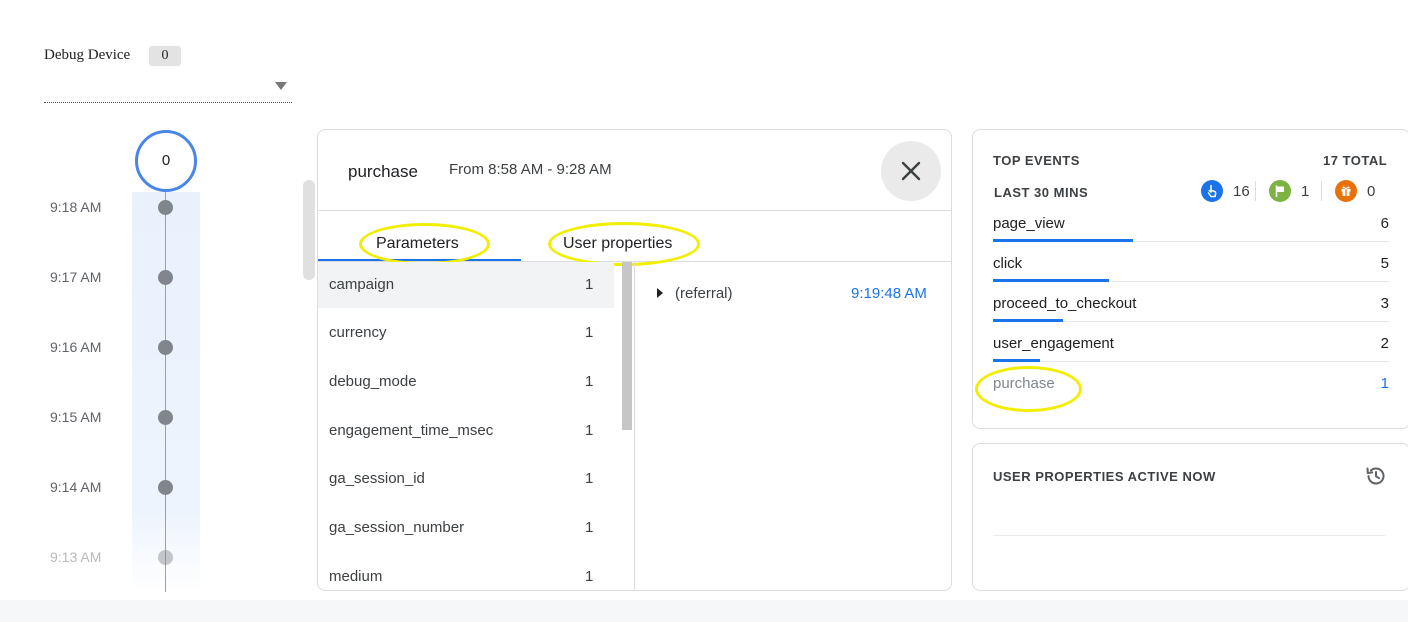 The width and height of the screenshot is (1408, 622). Describe the element at coordinates (660, 293) in the screenshot. I see `expand-arrow-icon` at that location.